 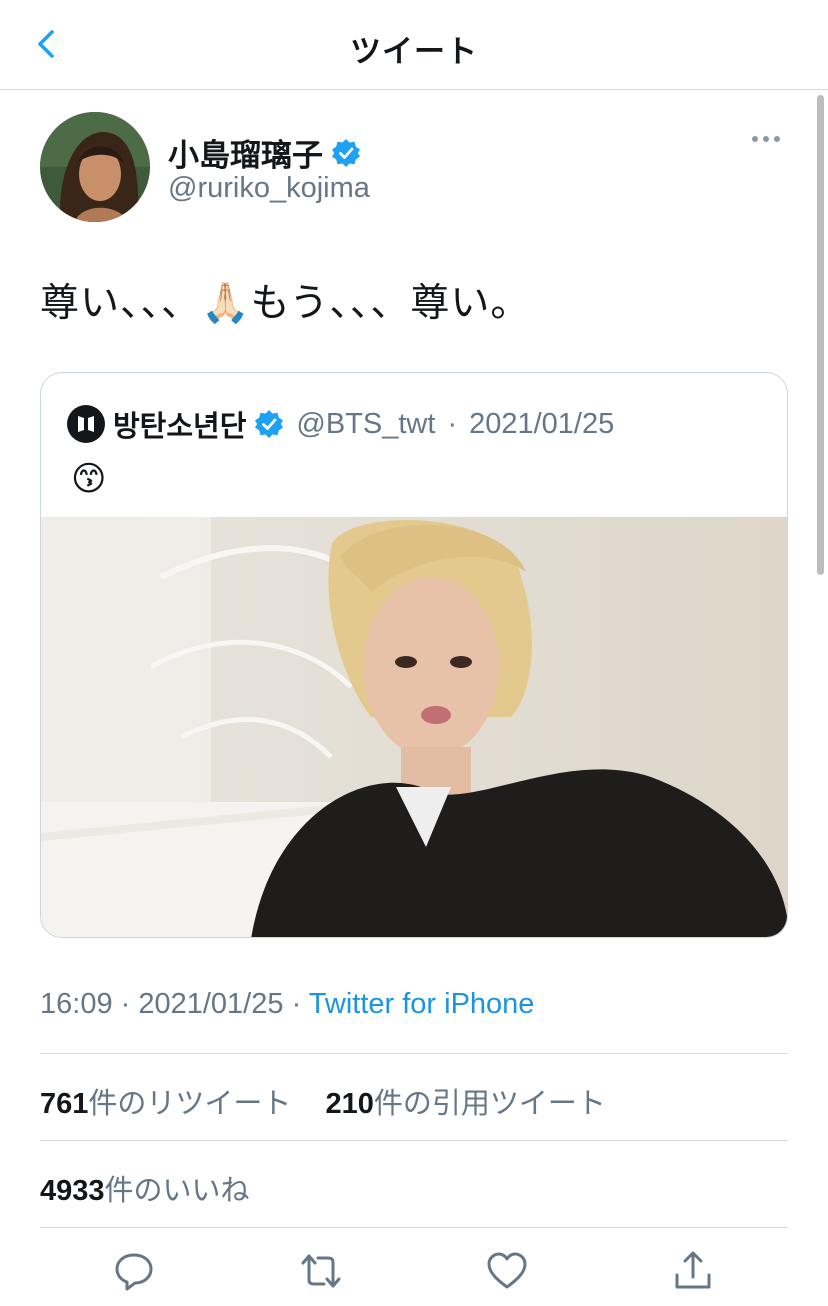 I want to click on tweet-source-link: Twitter for iPhone, so click(x=422, y=1004).